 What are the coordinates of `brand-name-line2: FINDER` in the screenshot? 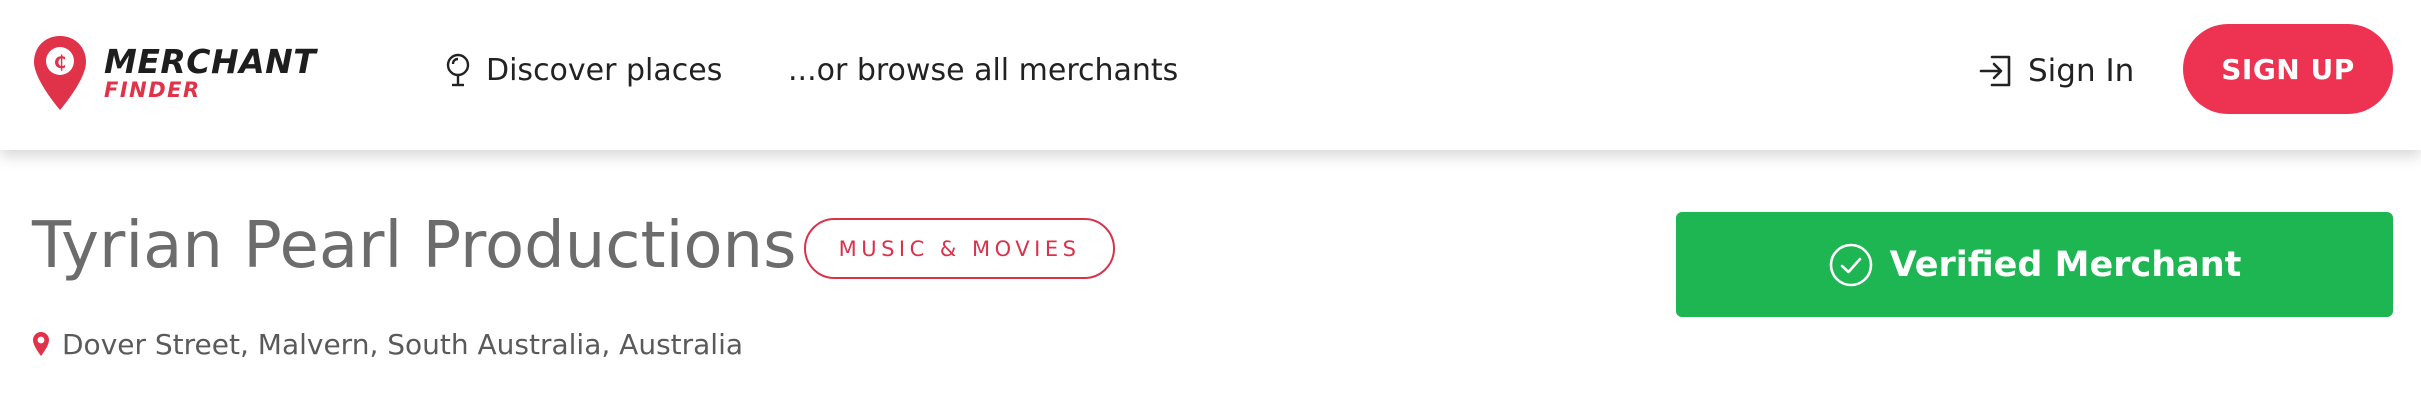 It's located at (152, 90).